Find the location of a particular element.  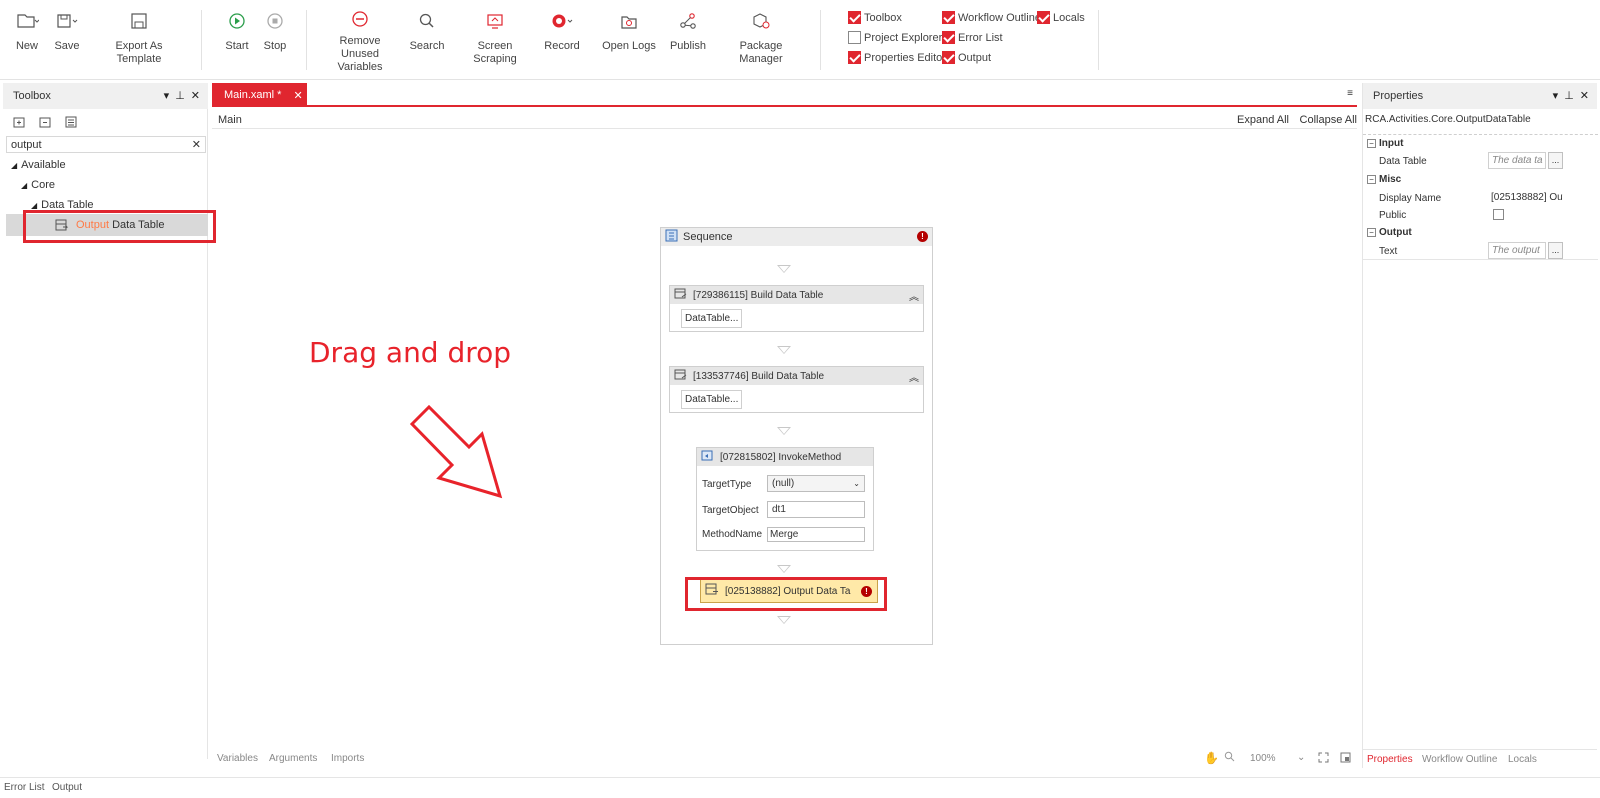

text-output-input: The output is located at coordinates (1517, 250).